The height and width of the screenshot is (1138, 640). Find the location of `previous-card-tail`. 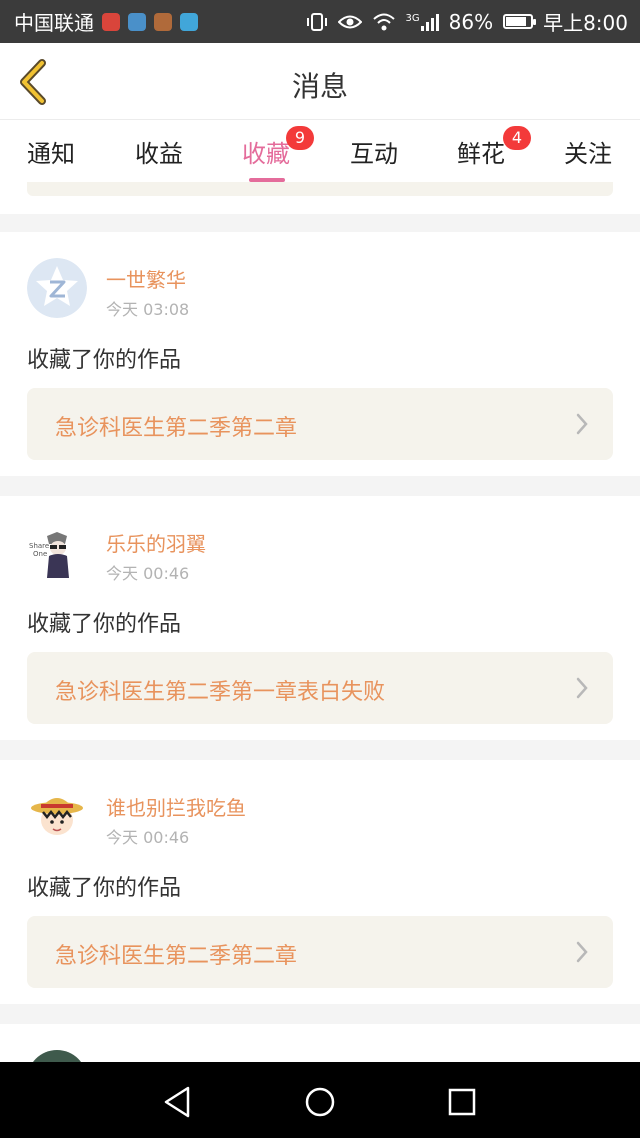

previous-card-tail is located at coordinates (320, 198).